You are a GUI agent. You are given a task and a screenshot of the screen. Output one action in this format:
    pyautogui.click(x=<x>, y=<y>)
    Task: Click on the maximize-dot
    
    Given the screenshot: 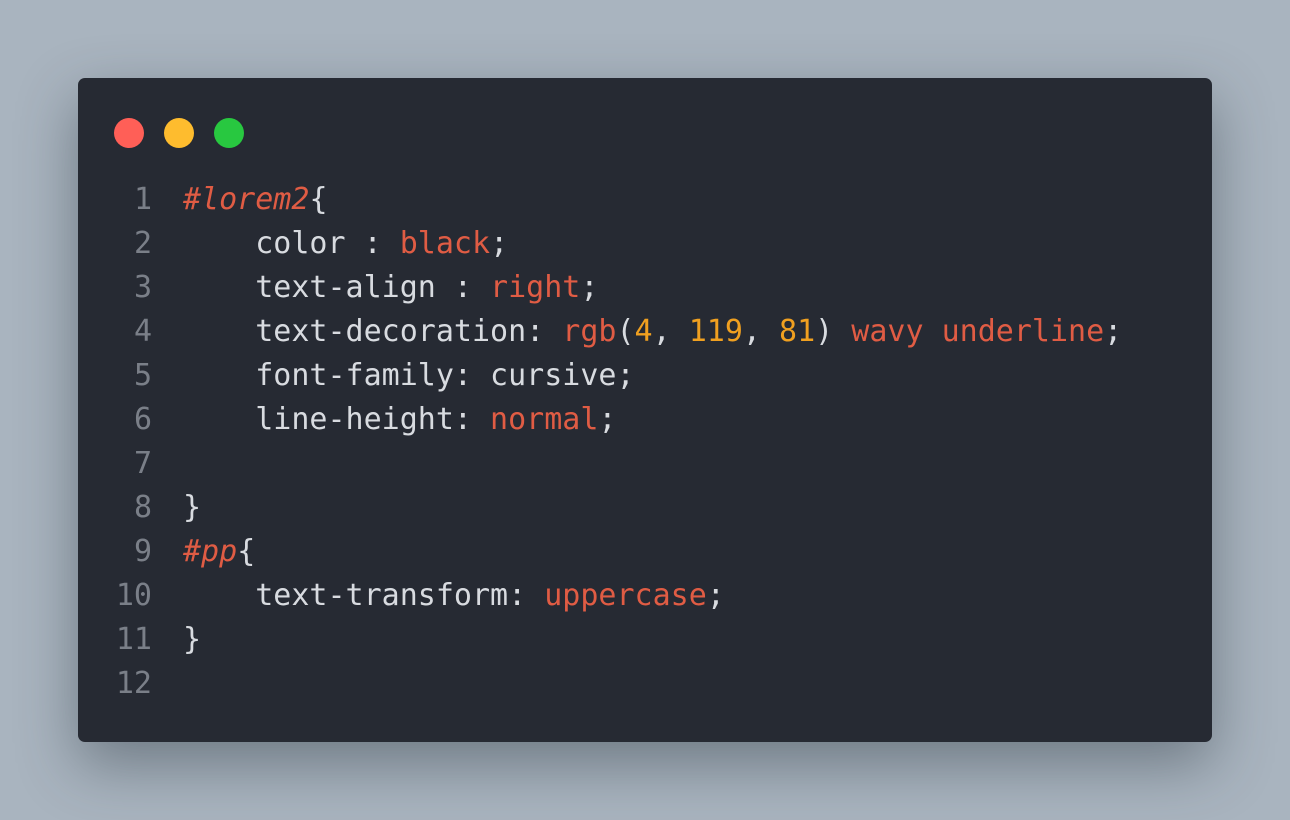 What is the action you would take?
    pyautogui.click(x=229, y=133)
    